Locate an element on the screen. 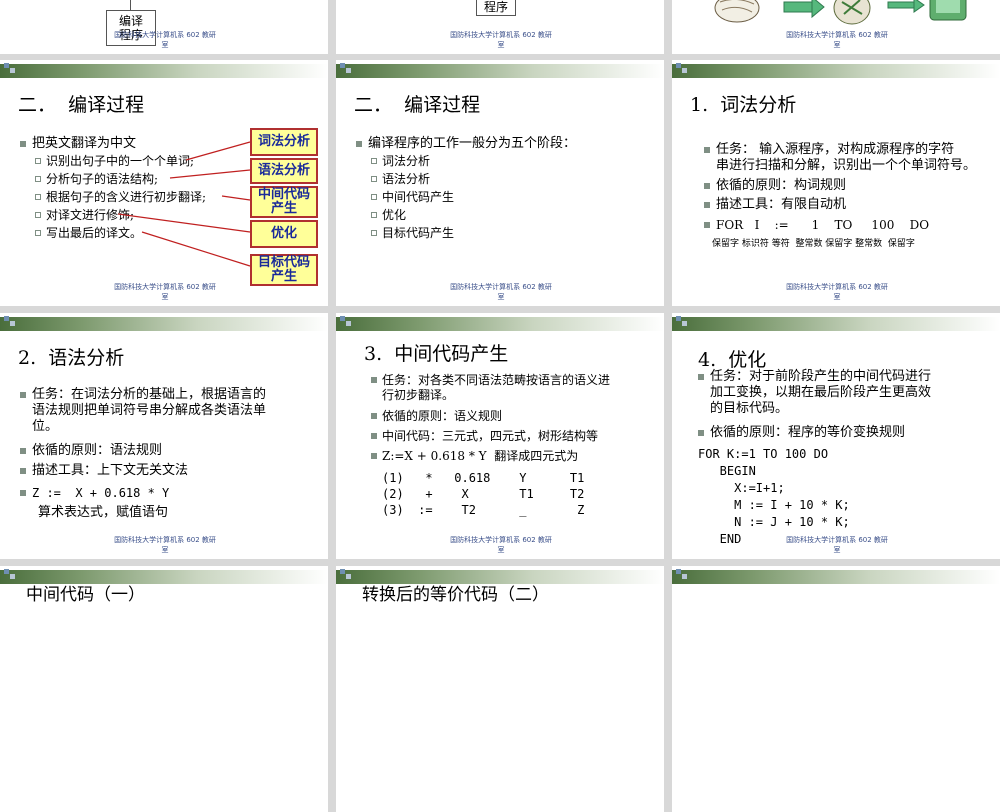 Image resolution: width=1000 pixels, height=812 pixels. sub-item: 中间代码产生 is located at coordinates (413, 197).